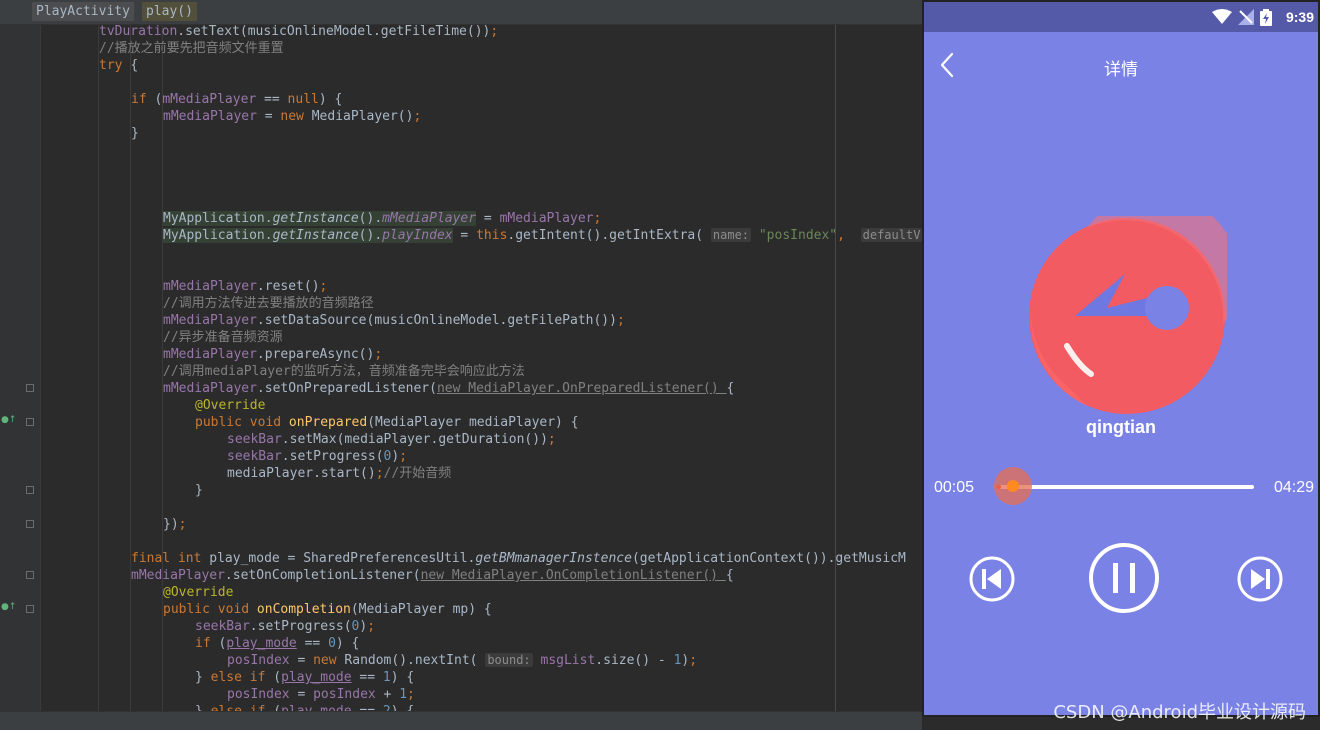  Describe the element at coordinates (191, 48) in the screenshot. I see `code-line: //播放之前要先把音频文件重置` at that location.